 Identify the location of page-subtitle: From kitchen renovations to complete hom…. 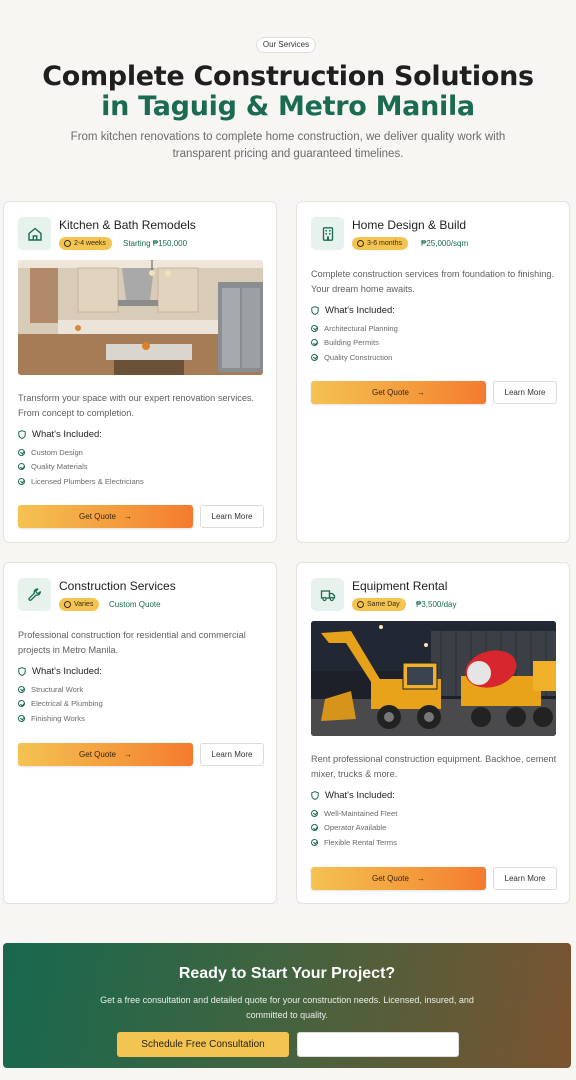
(288, 145).